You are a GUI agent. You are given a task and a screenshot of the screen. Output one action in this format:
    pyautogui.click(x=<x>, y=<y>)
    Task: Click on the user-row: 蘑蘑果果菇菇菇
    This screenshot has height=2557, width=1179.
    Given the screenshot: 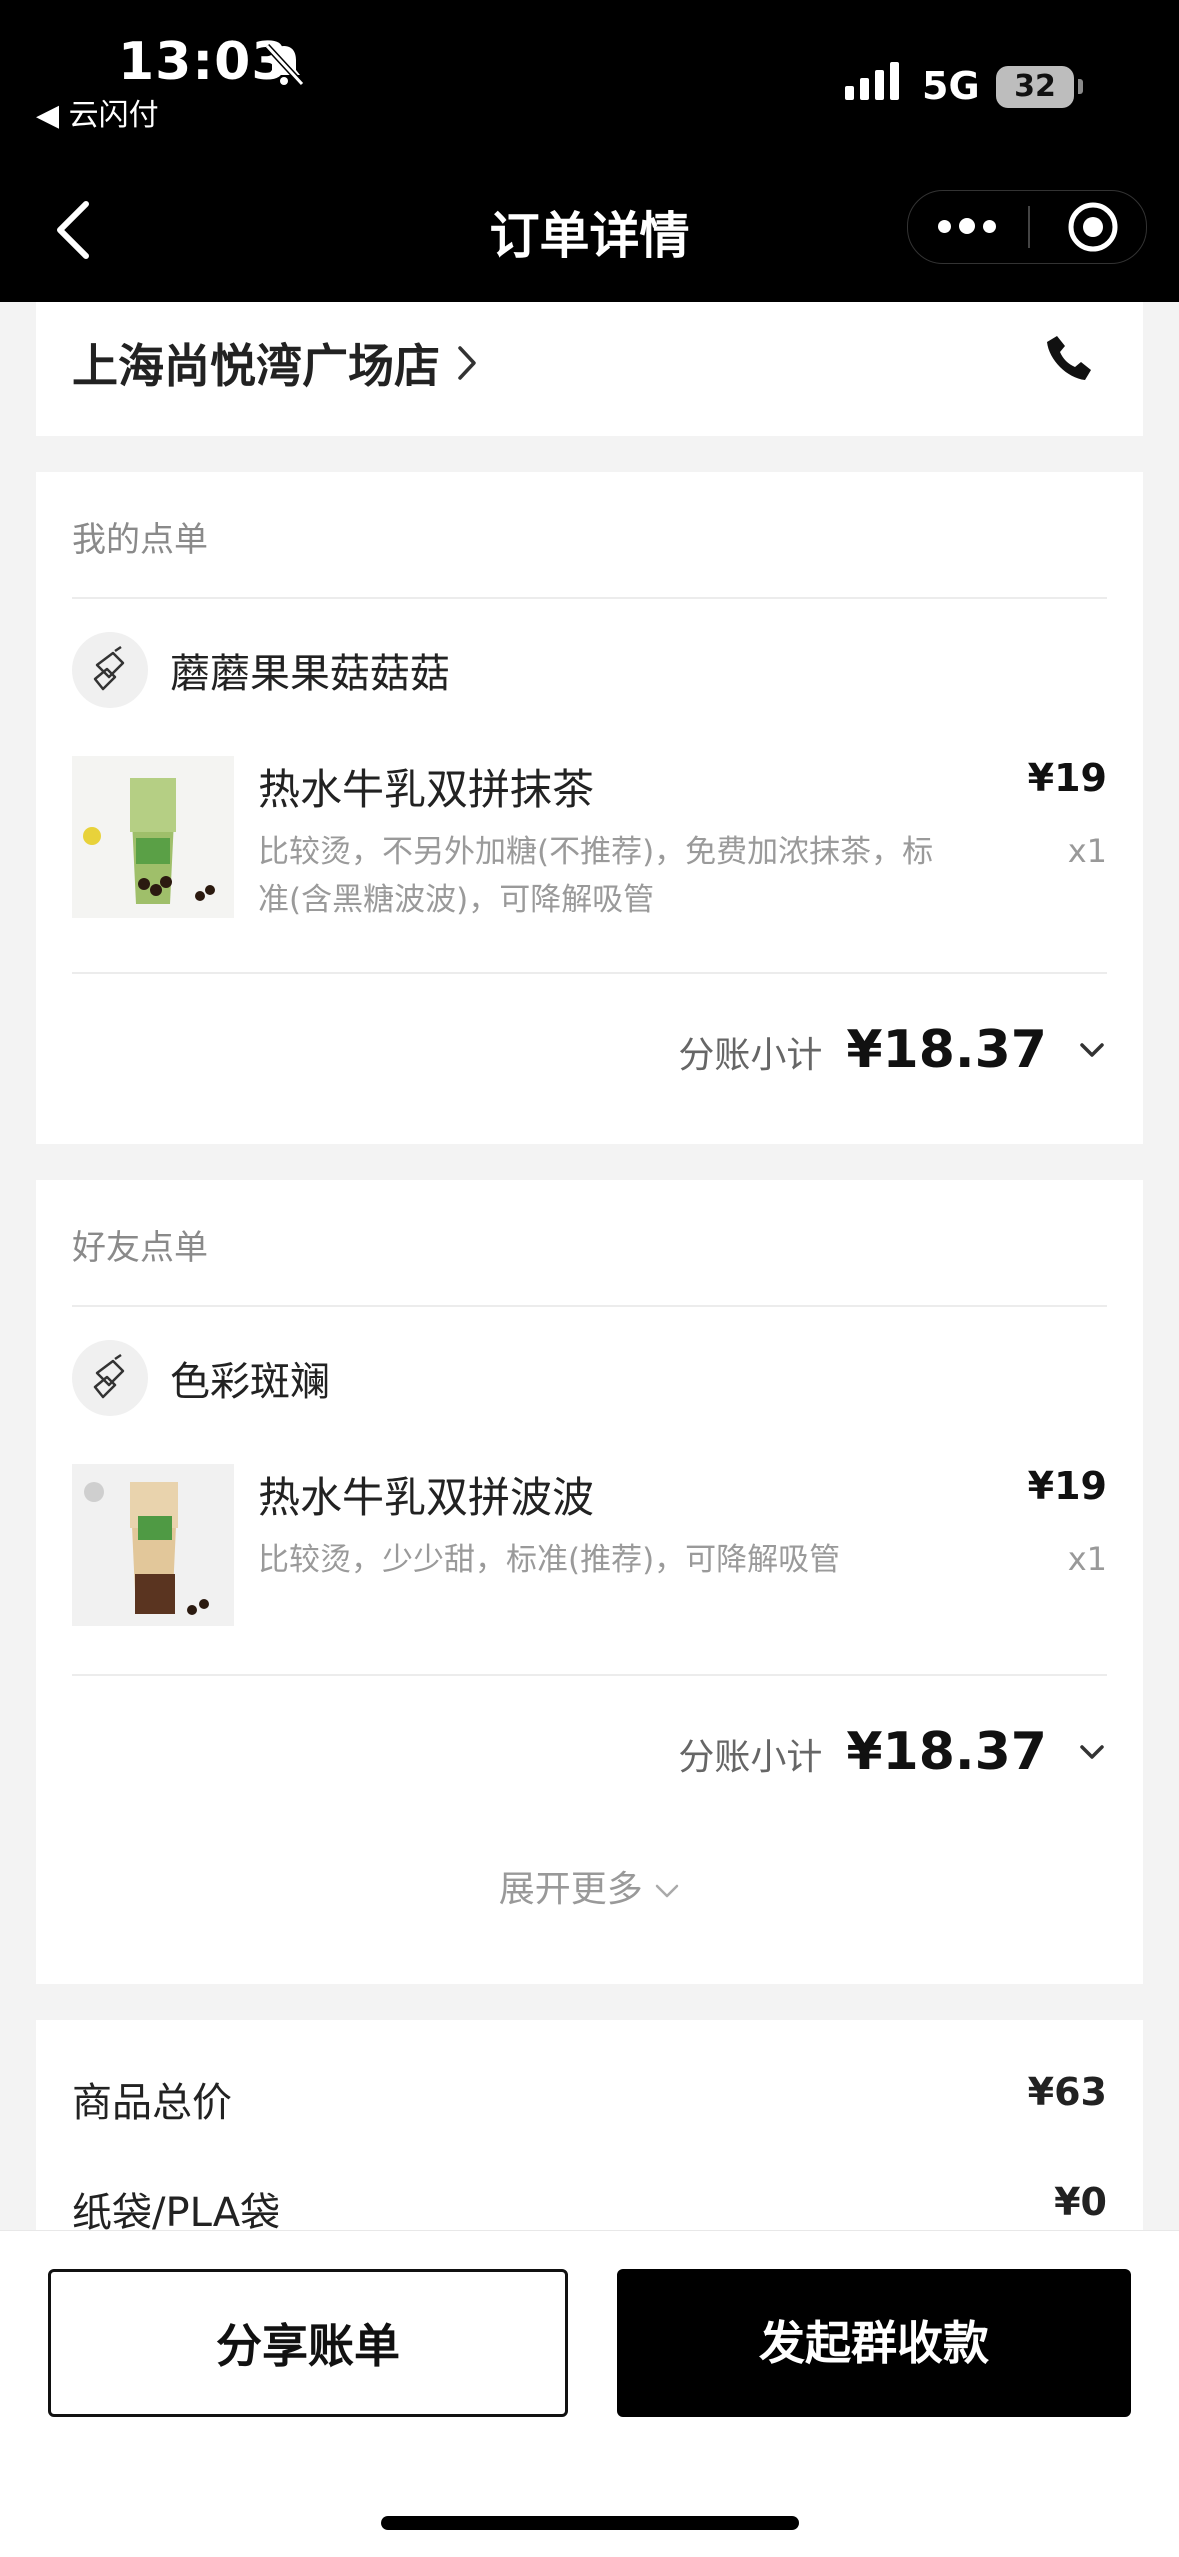 What is the action you would take?
    pyautogui.click(x=261, y=670)
    